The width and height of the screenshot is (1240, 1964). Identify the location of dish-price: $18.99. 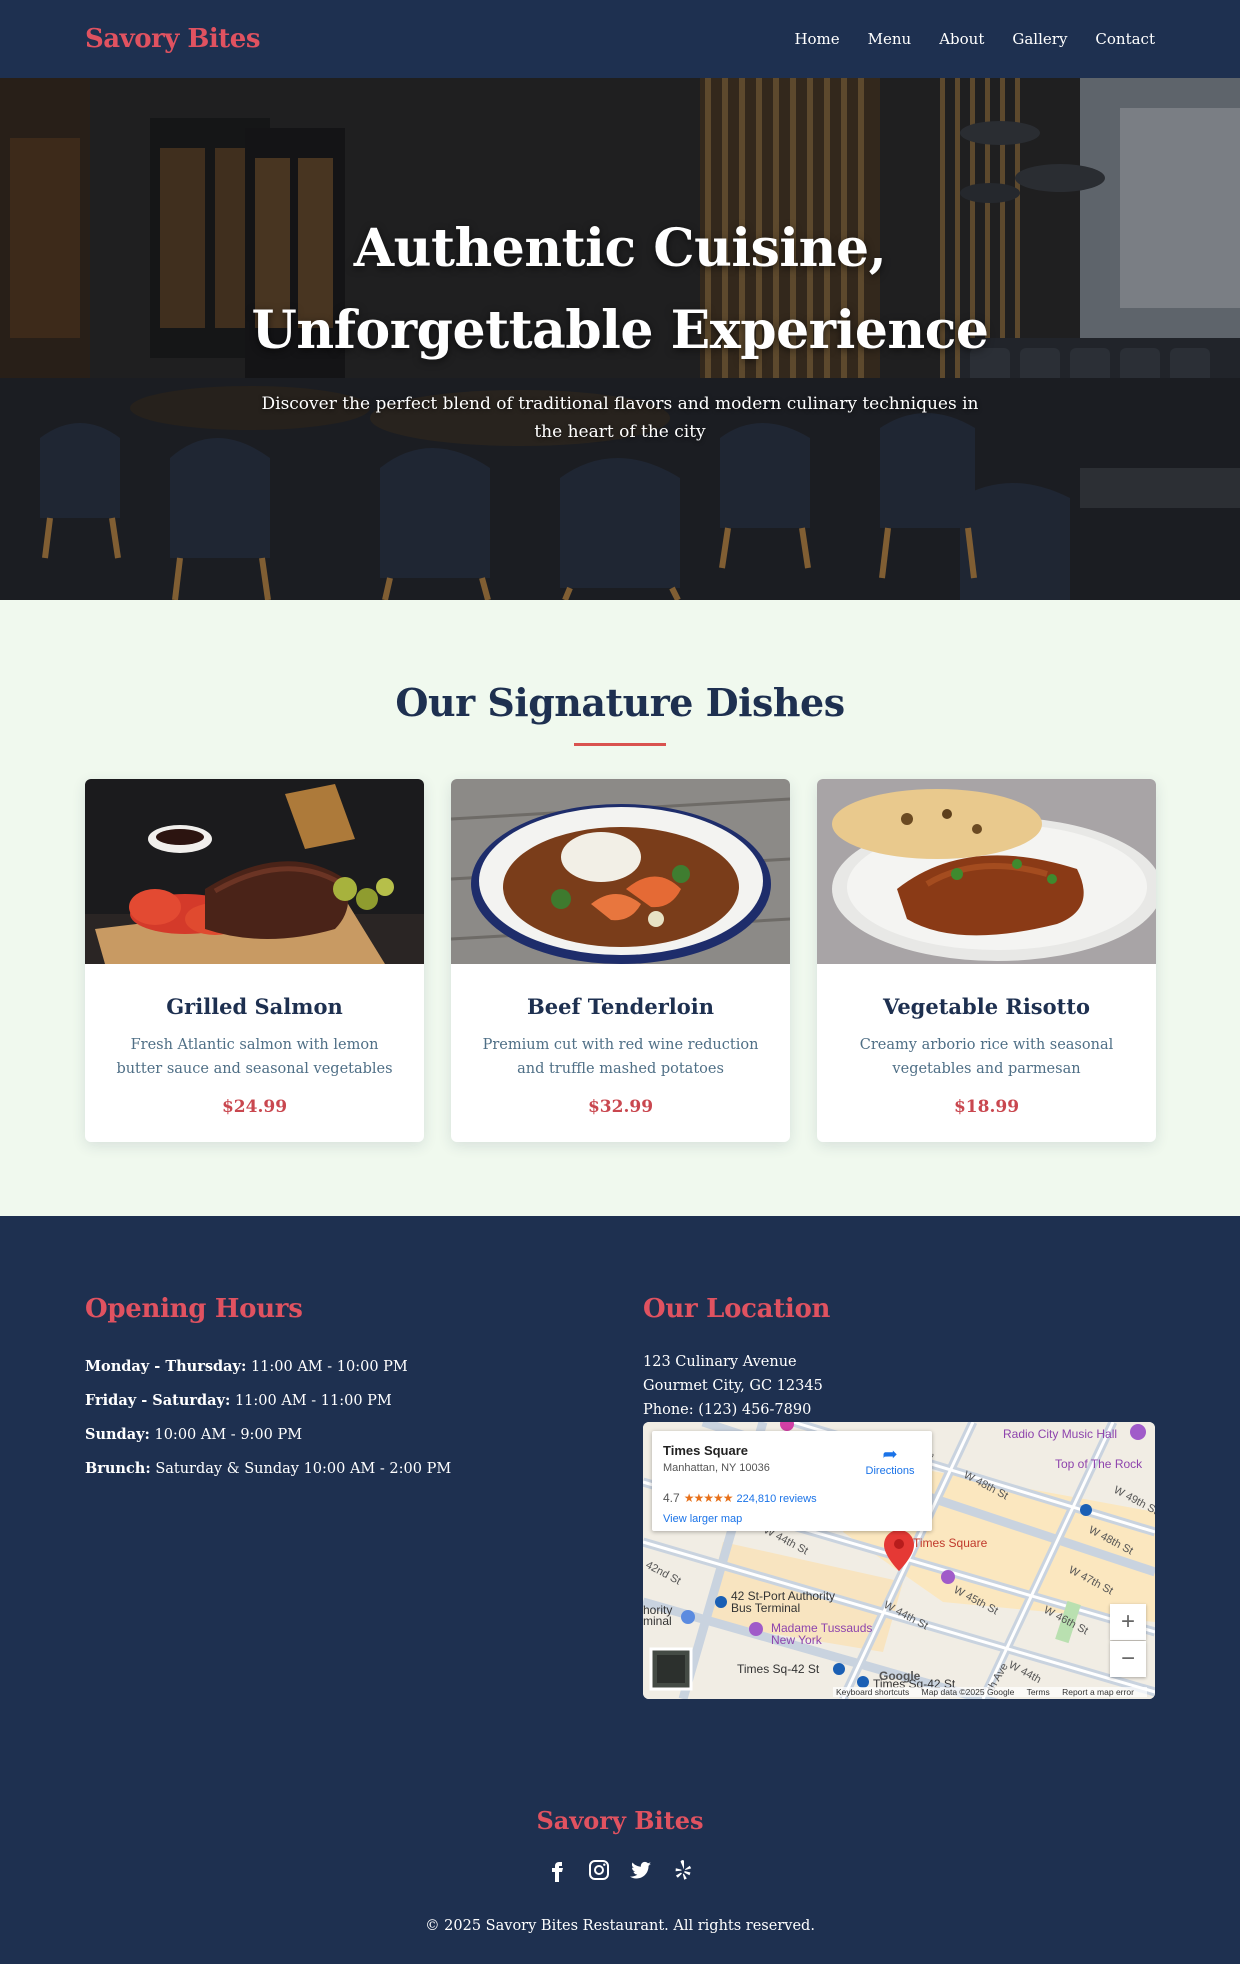
(986, 1107).